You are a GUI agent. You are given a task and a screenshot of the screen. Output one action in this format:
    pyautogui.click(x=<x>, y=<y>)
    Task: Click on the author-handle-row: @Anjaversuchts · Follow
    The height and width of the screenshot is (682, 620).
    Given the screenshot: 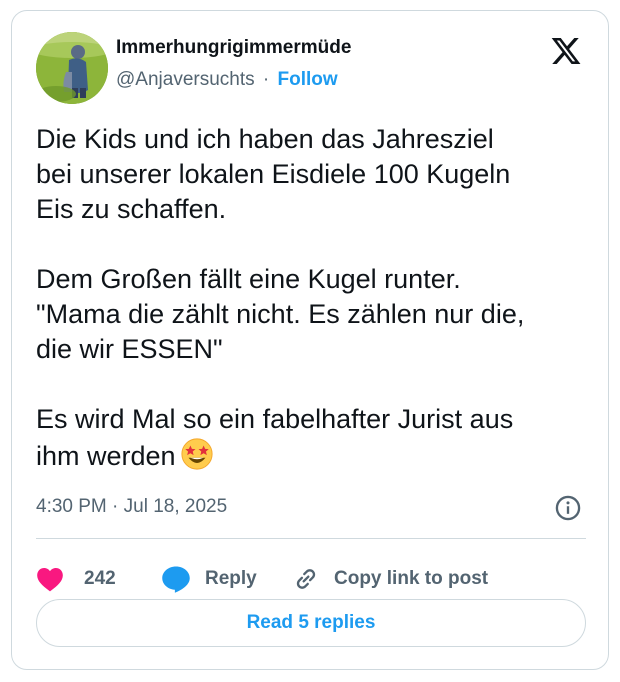 What is the action you would take?
    pyautogui.click(x=227, y=80)
    